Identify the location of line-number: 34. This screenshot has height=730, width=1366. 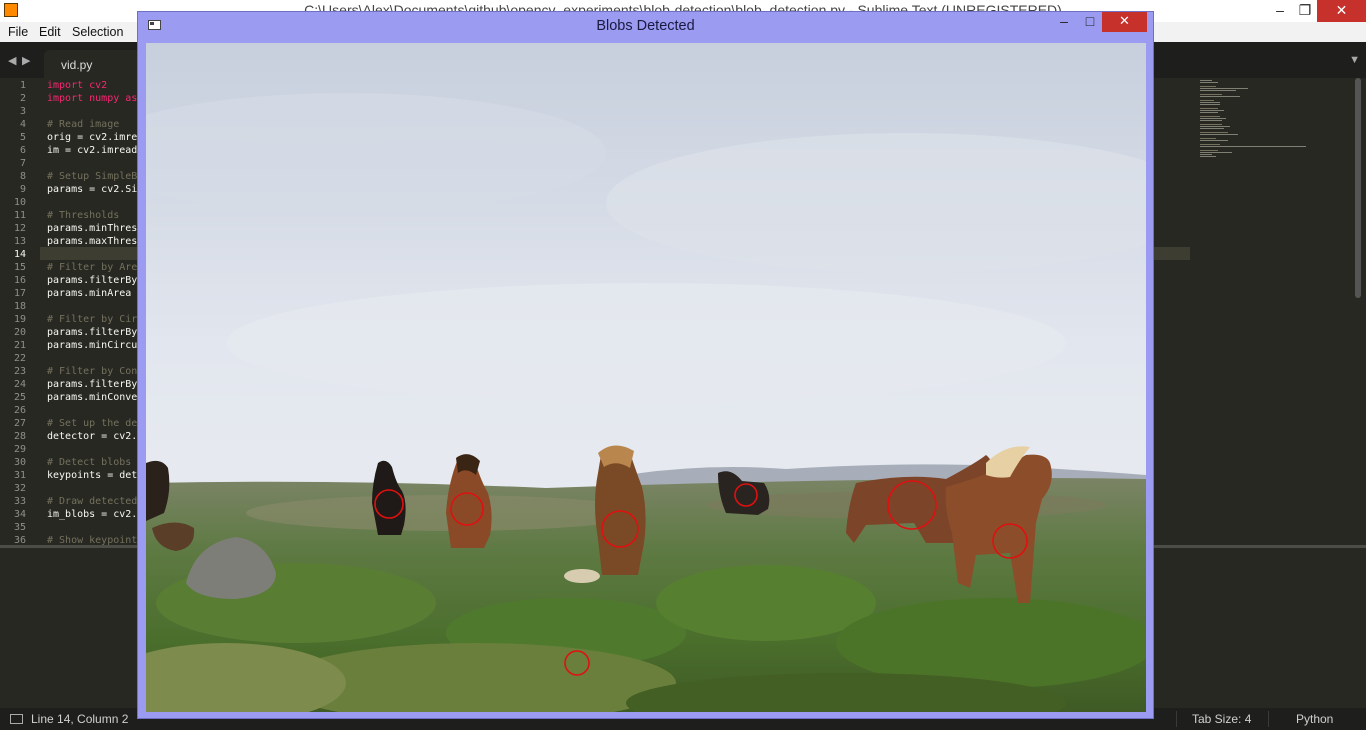
(19, 514).